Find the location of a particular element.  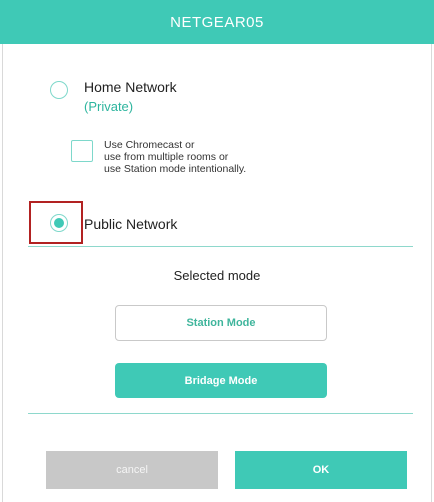

home-network-label: Home Network is located at coordinates (130, 87).